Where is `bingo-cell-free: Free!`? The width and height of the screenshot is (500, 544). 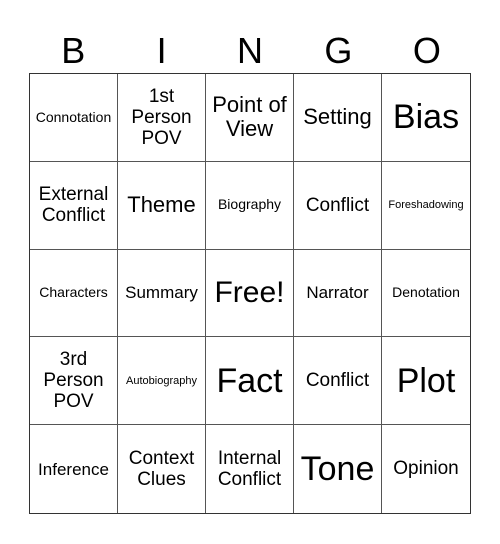 bingo-cell-free: Free! is located at coordinates (250, 293).